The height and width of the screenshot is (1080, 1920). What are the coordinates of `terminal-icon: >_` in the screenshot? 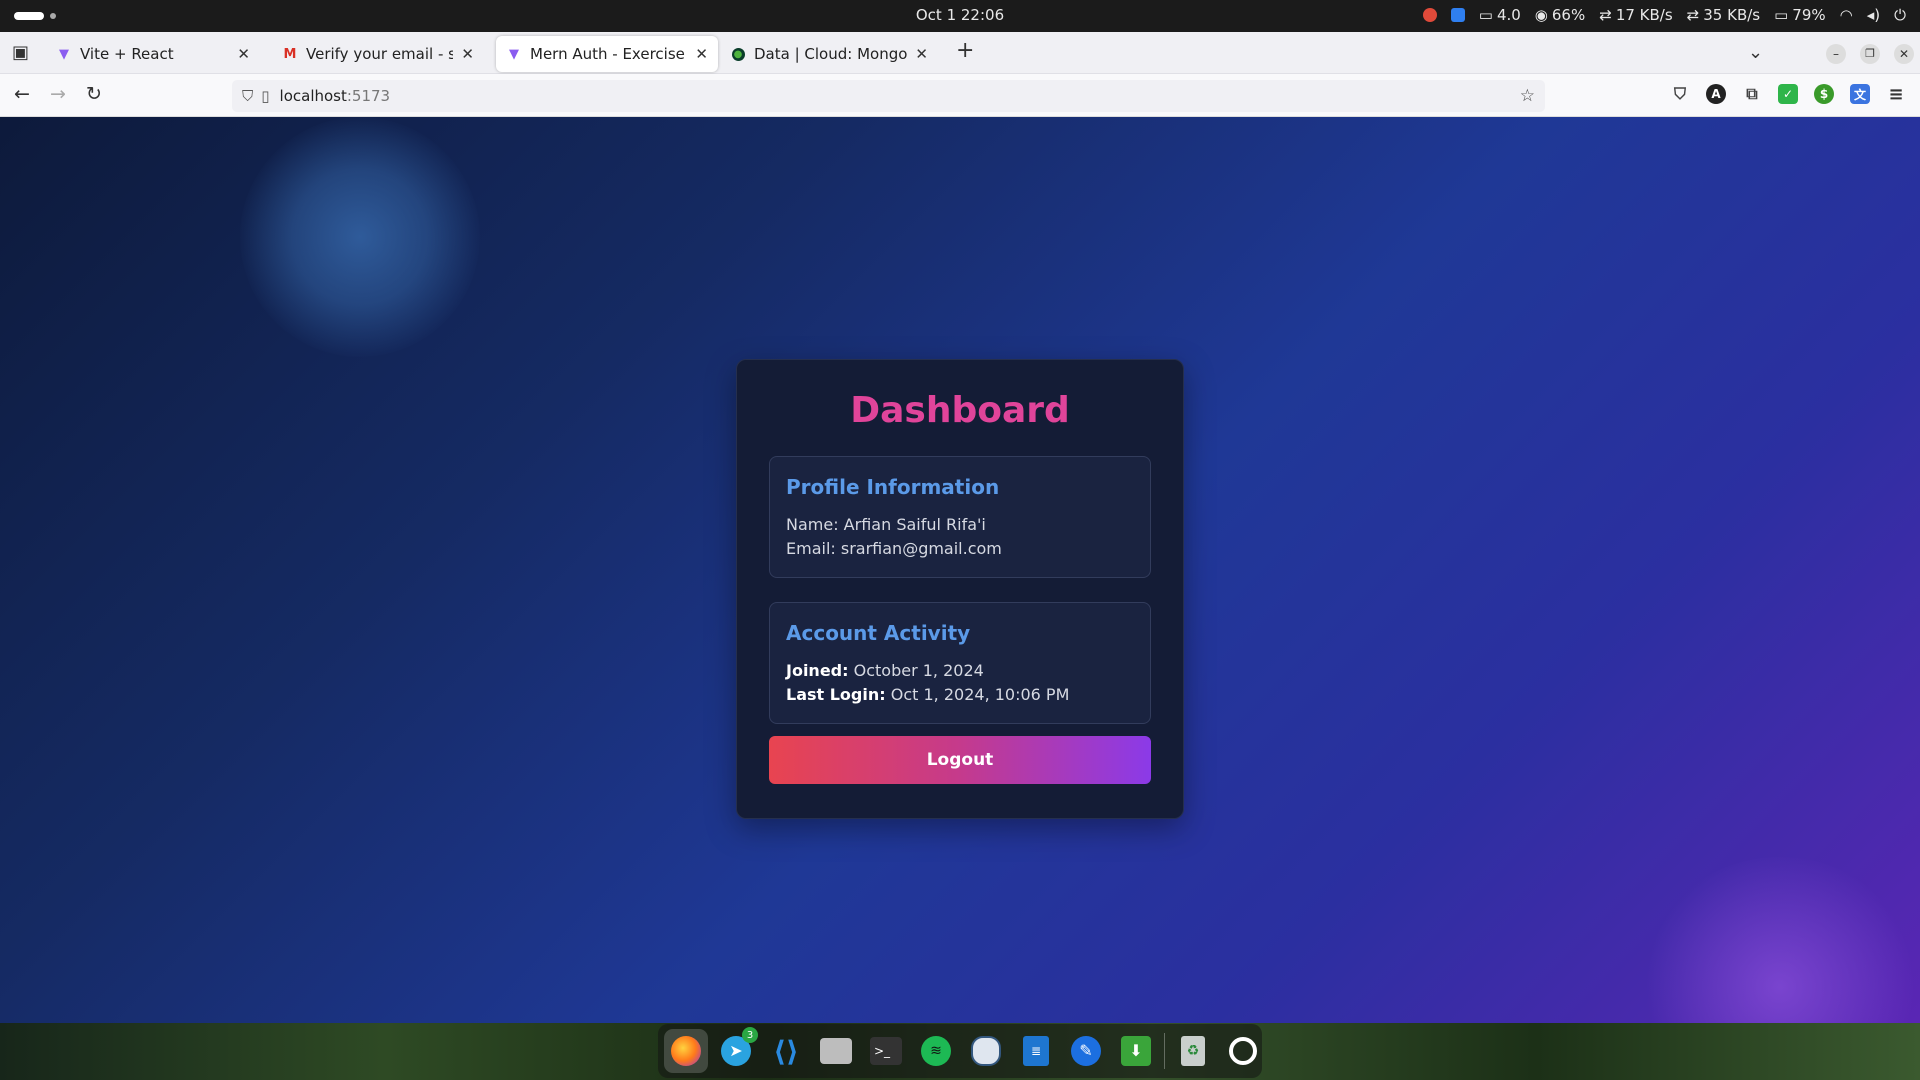 It's located at (886, 1051).